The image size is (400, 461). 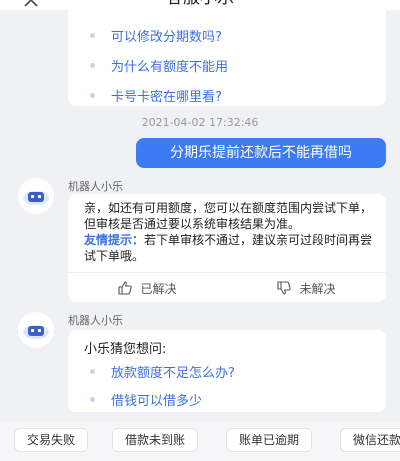 I want to click on guess-item-label: 借钱可以借多少, so click(x=157, y=401).